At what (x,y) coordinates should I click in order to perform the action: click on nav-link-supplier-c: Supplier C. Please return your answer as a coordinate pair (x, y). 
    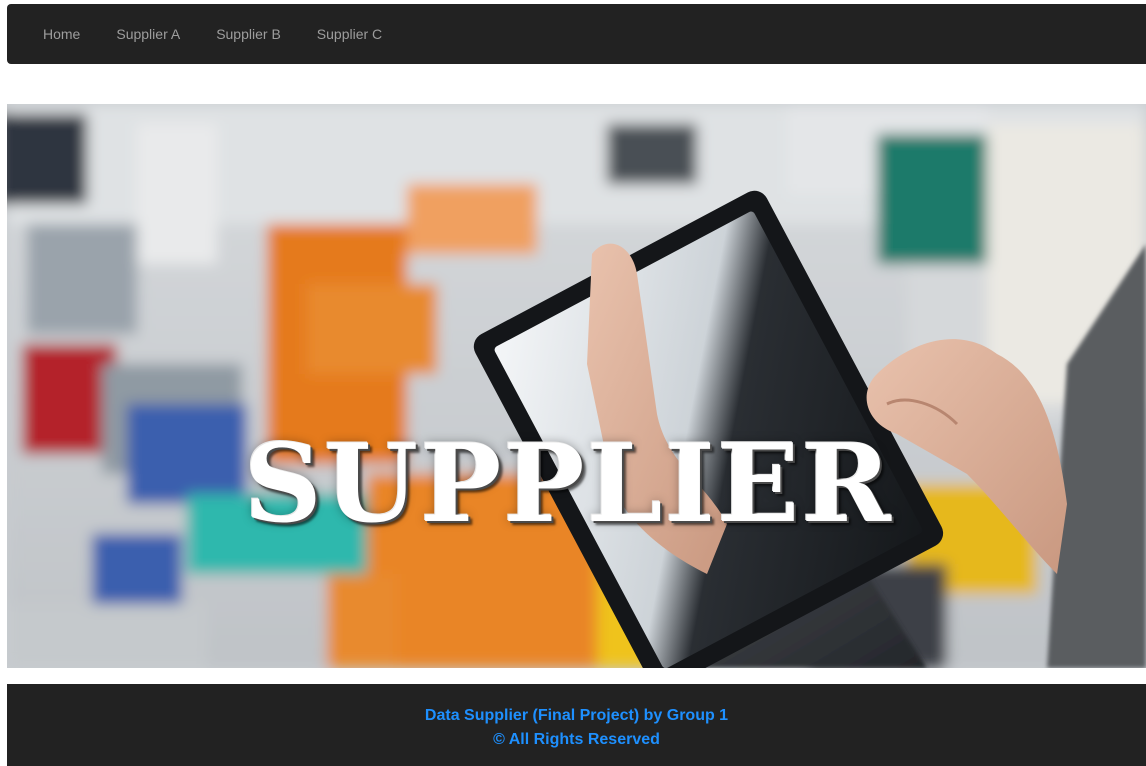
    Looking at the image, I should click on (349, 34).